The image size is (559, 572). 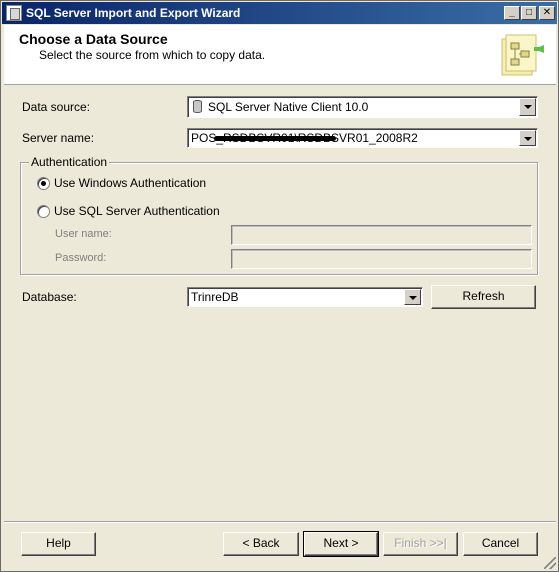 What do you see at coordinates (512, 13) in the screenshot?
I see `minimize-button: _` at bounding box center [512, 13].